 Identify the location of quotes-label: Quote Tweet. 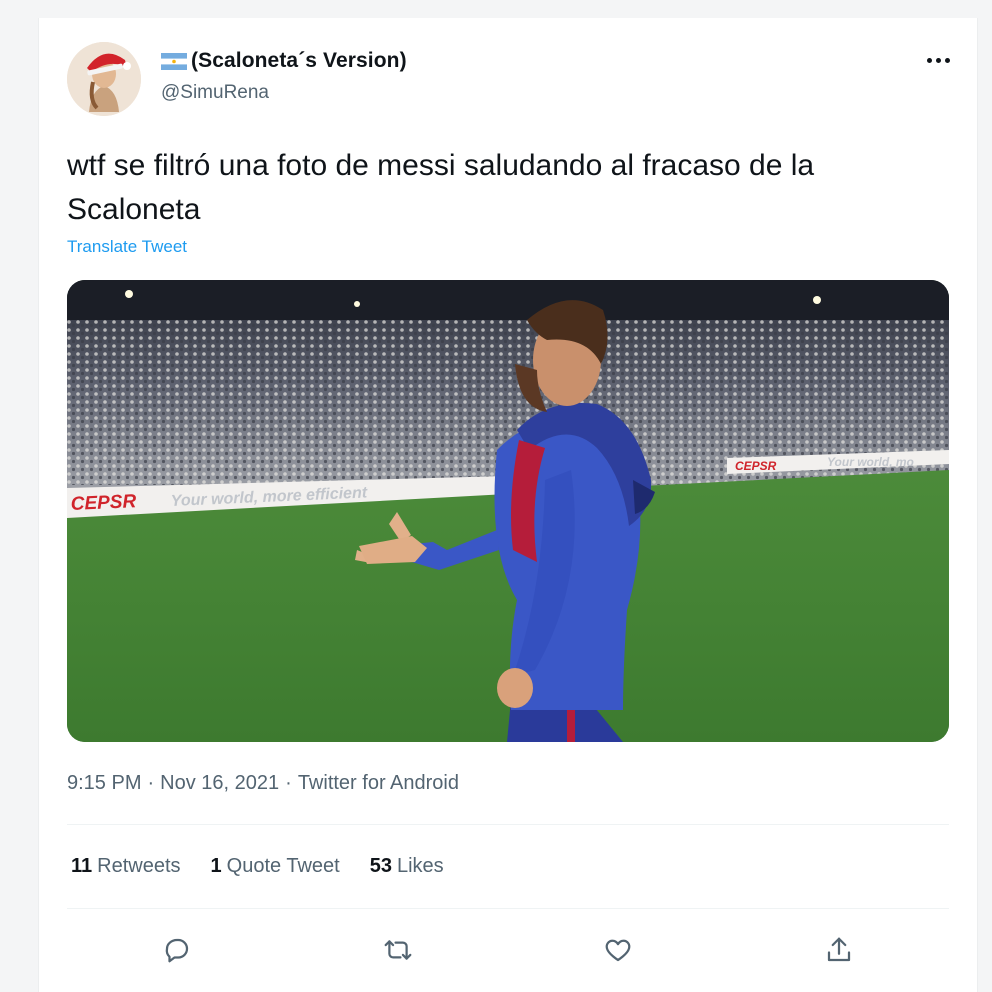
(283, 866).